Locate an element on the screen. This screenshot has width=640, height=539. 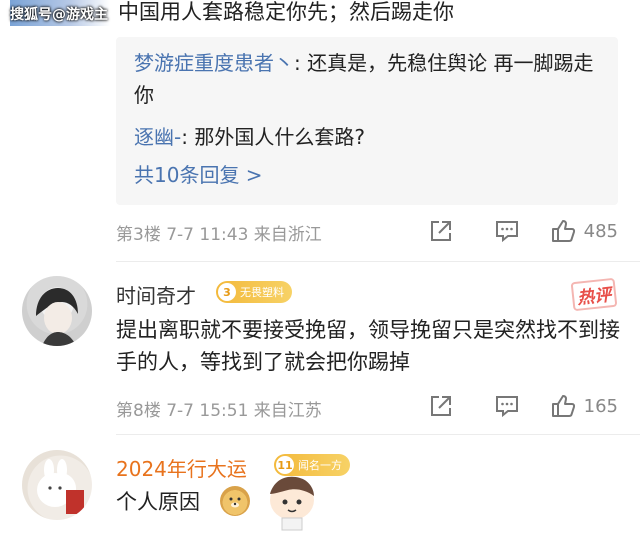
username: 时间奇才 is located at coordinates (156, 294).